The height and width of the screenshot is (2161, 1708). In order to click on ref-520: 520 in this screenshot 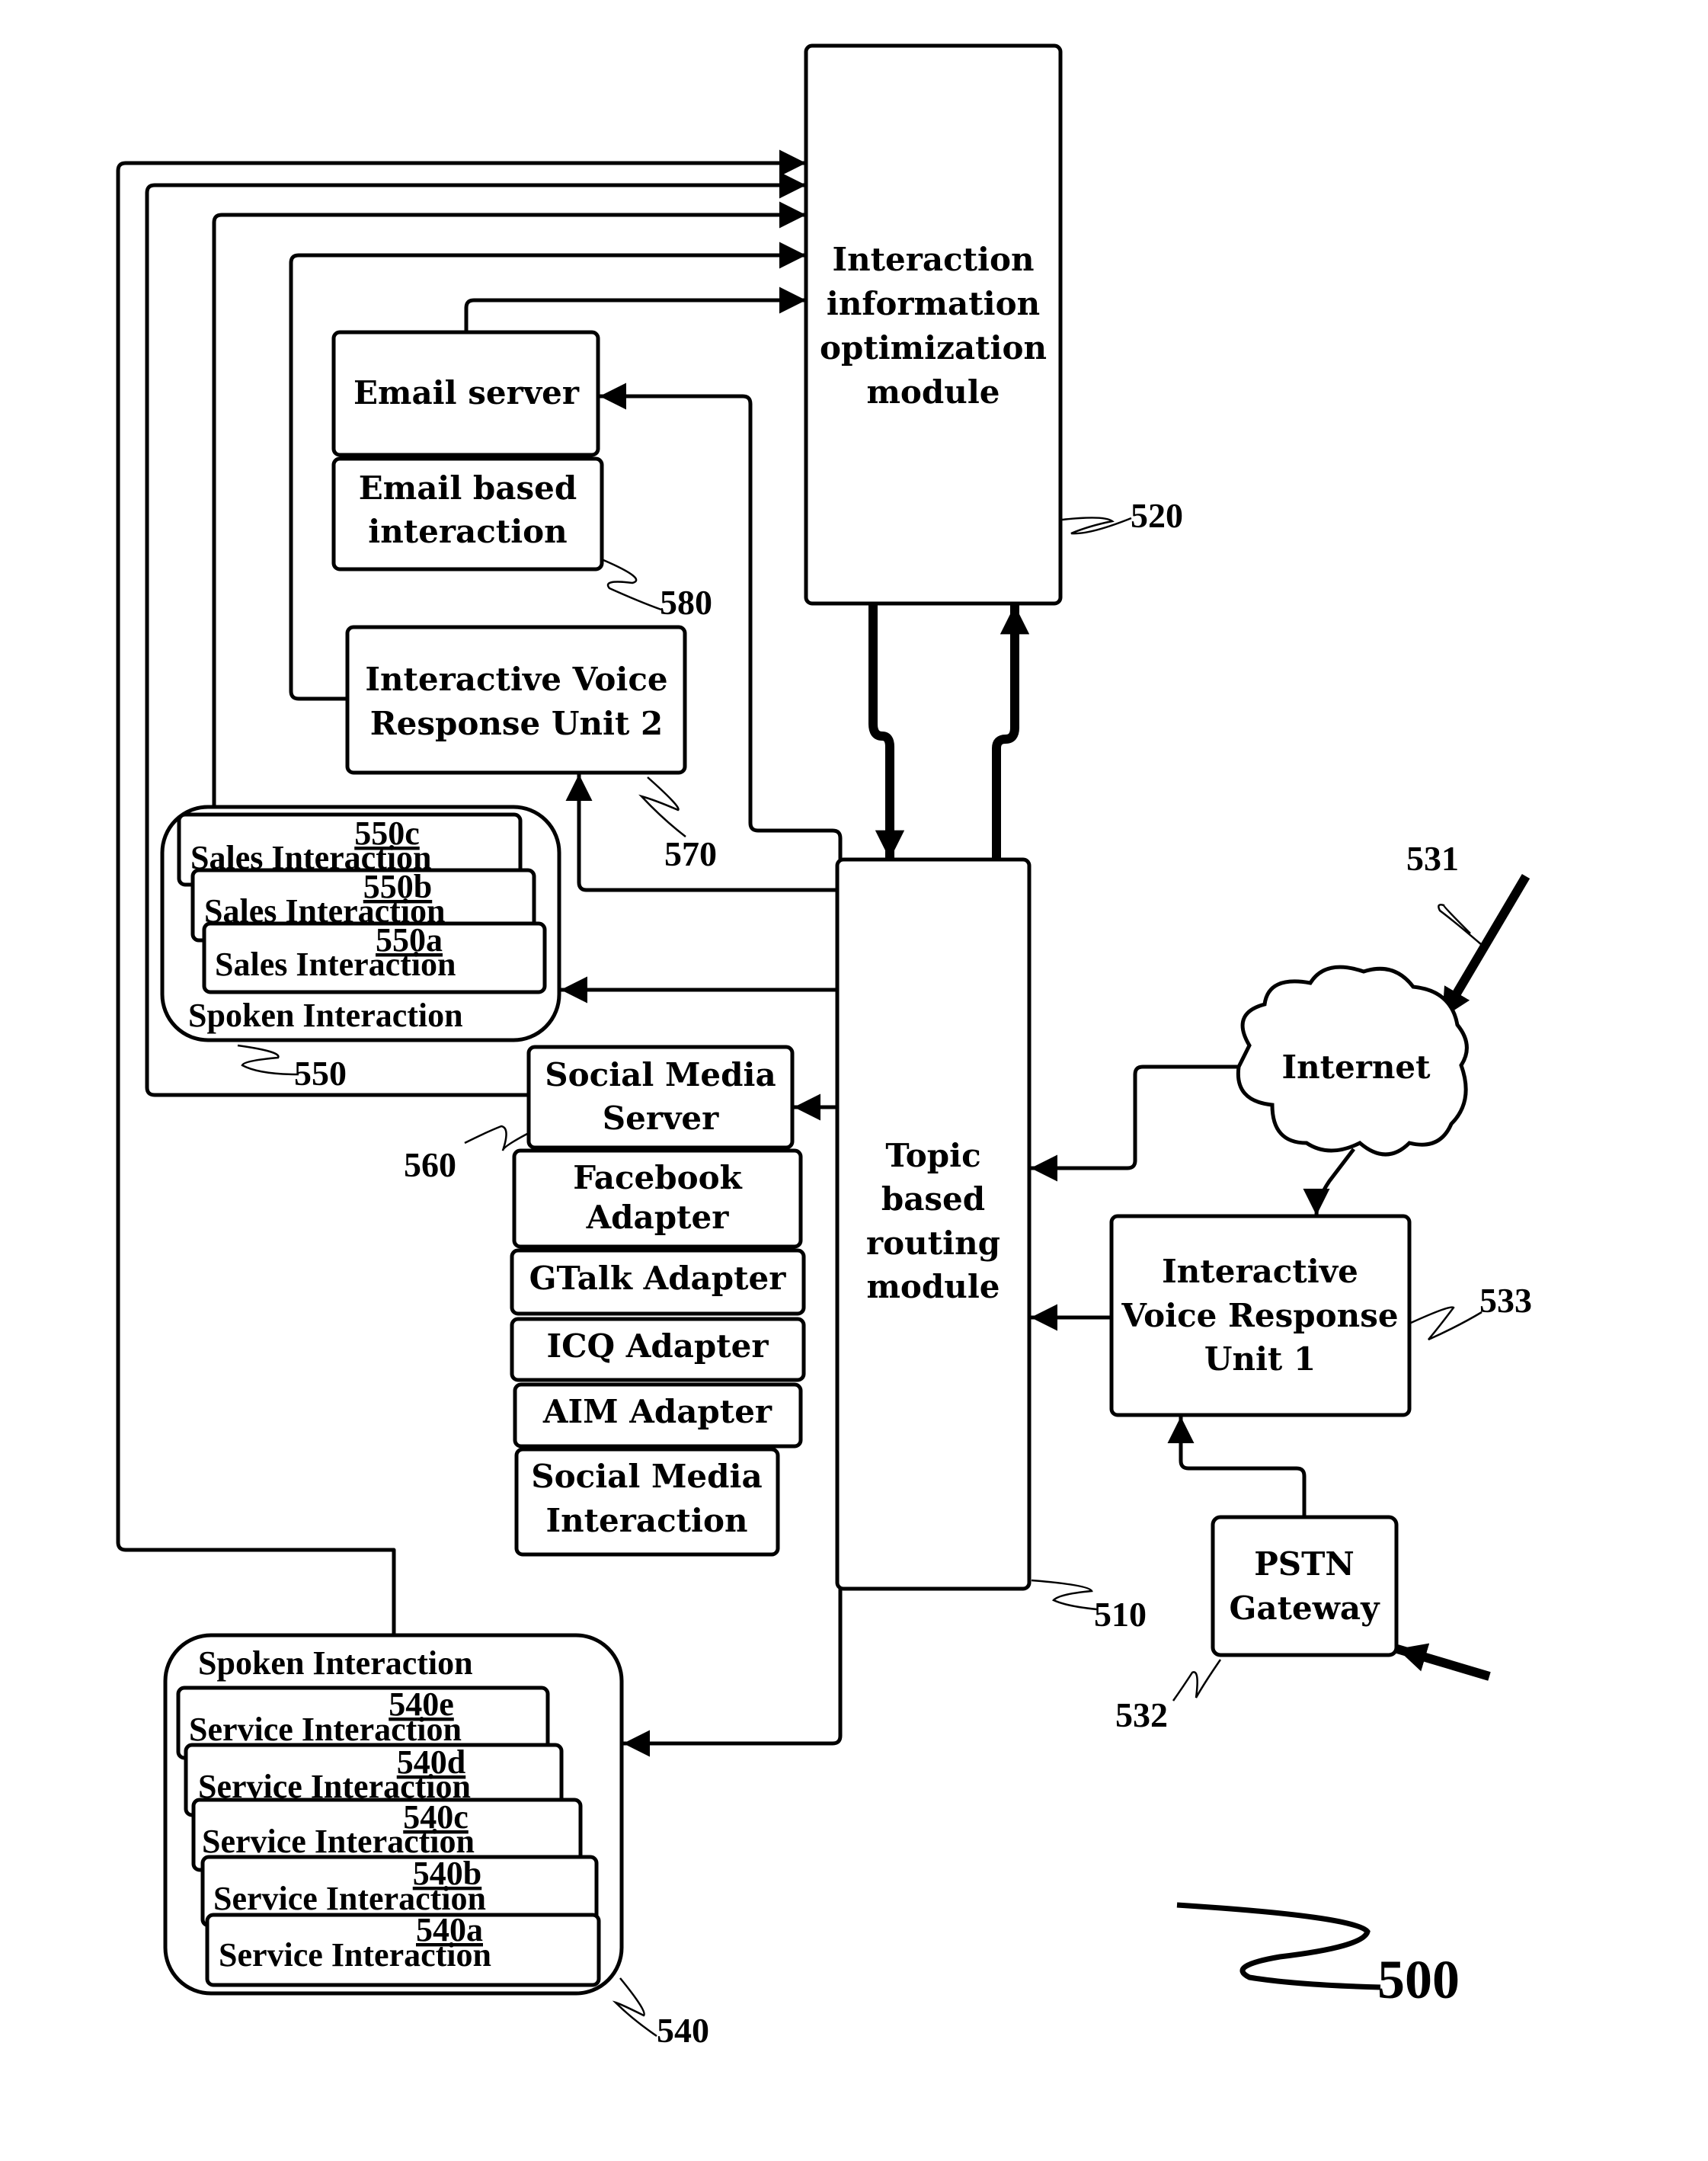, I will do `click(1157, 515)`.